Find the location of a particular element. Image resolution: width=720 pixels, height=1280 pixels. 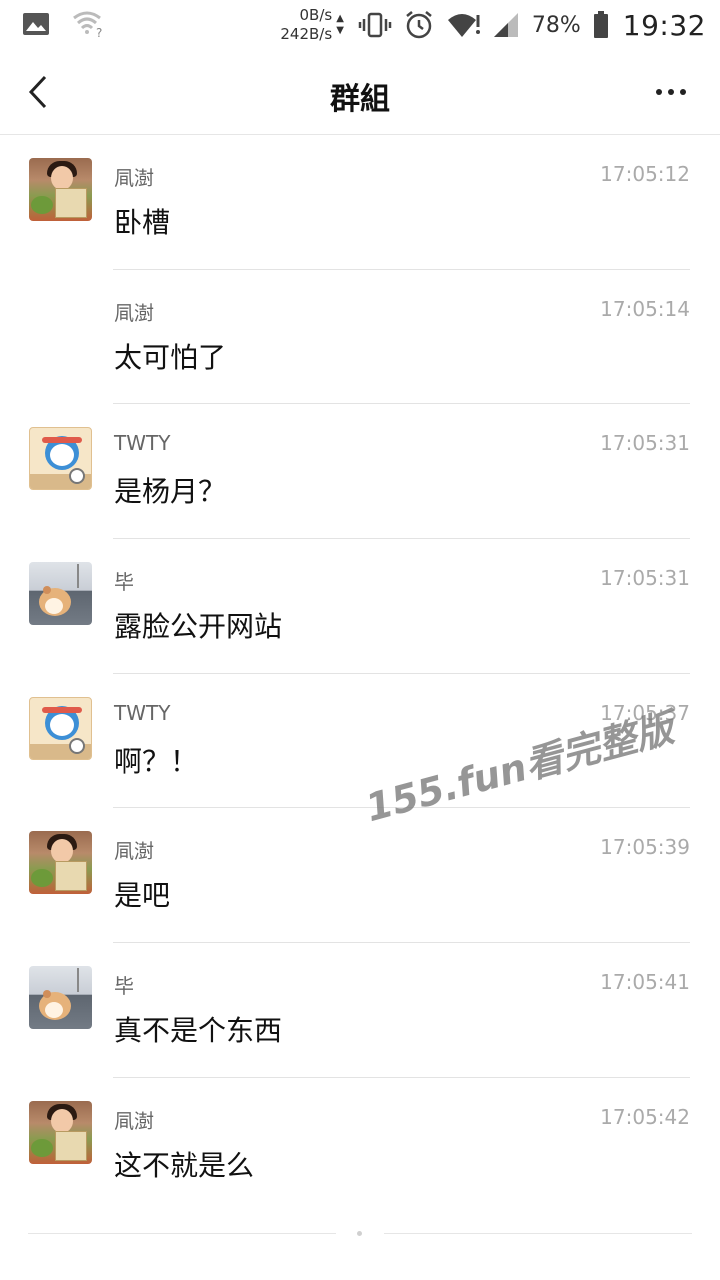

message-text: 啊？！ is located at coordinates (156, 761).